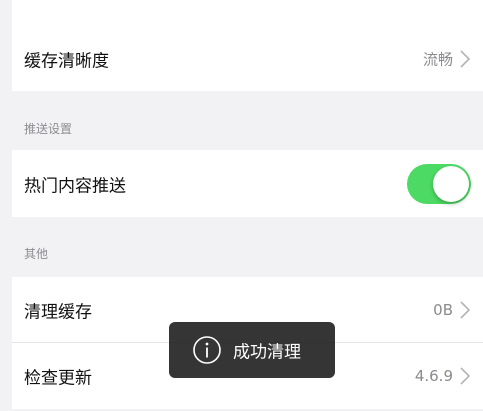  I want to click on cache-quality-value: 流畅, so click(437, 59).